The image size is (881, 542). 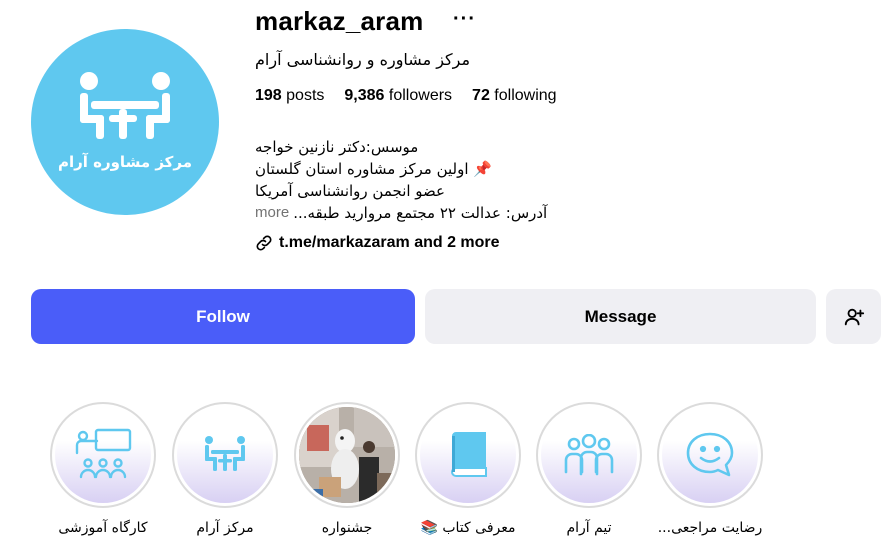 I want to click on highlight-workshop: کارگاه آموزشی, so click(x=103, y=469).